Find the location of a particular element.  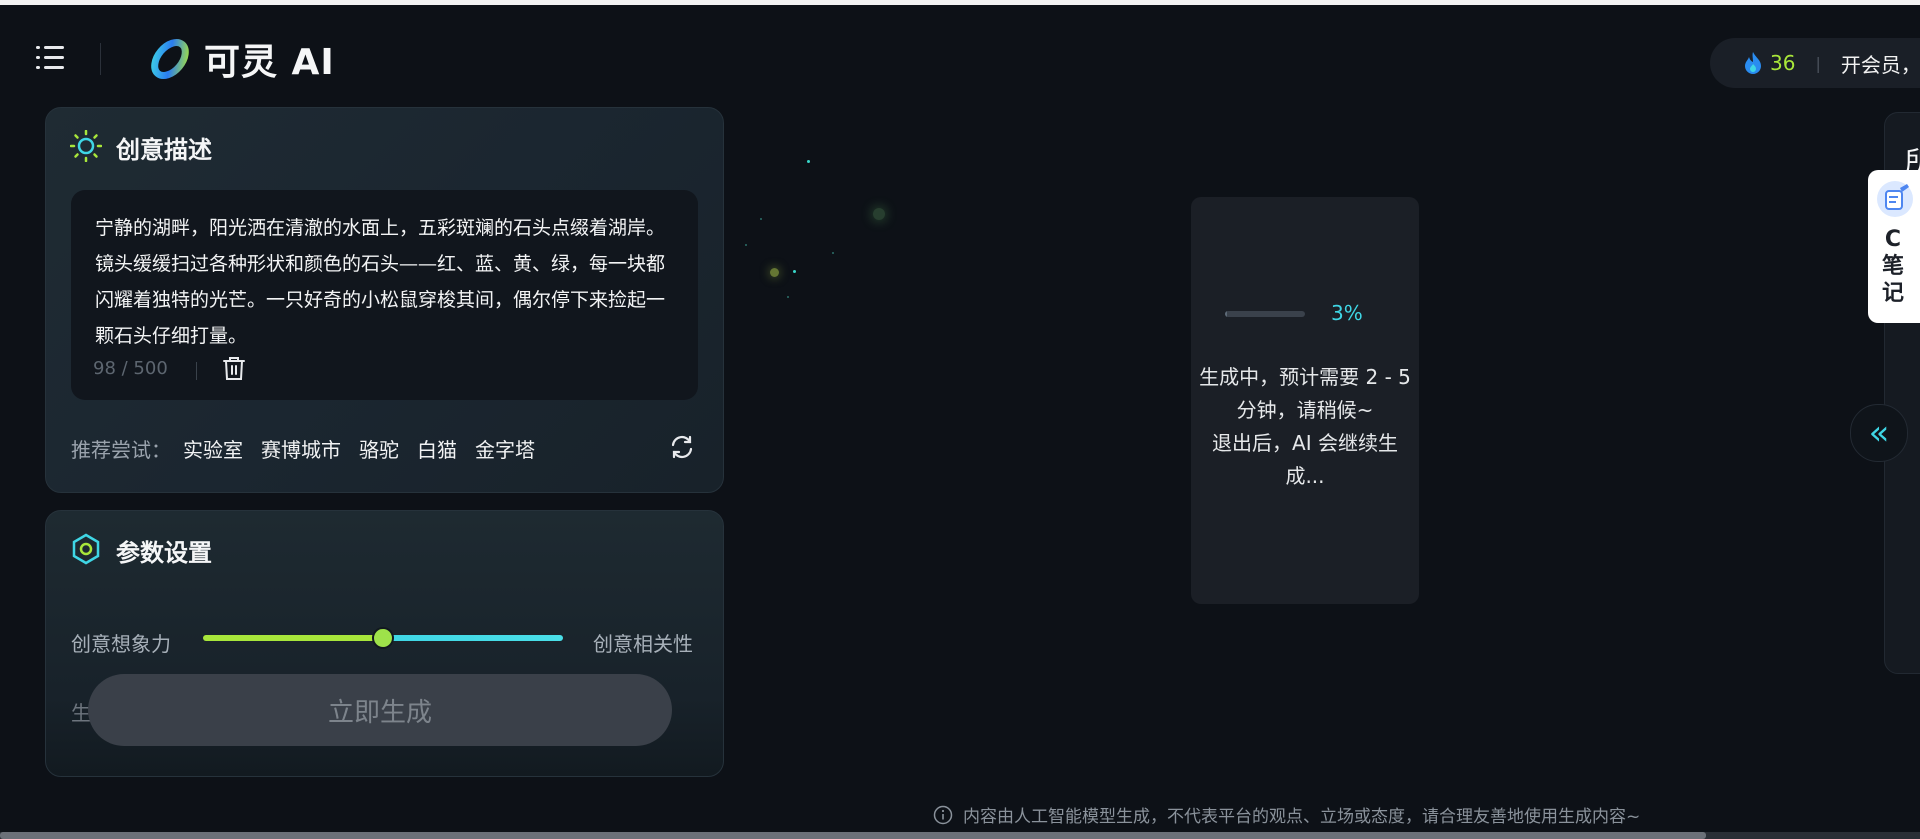

brand-text: 可灵 AI is located at coordinates (269, 62).